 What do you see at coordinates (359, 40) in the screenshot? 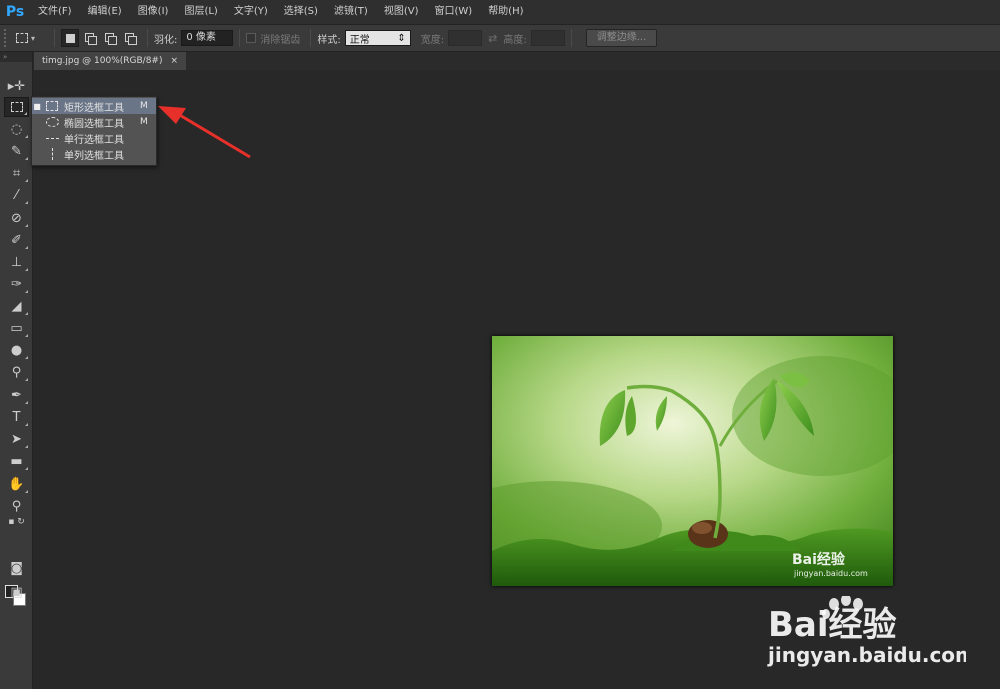
I see `style-select-value: 正常` at bounding box center [359, 40].